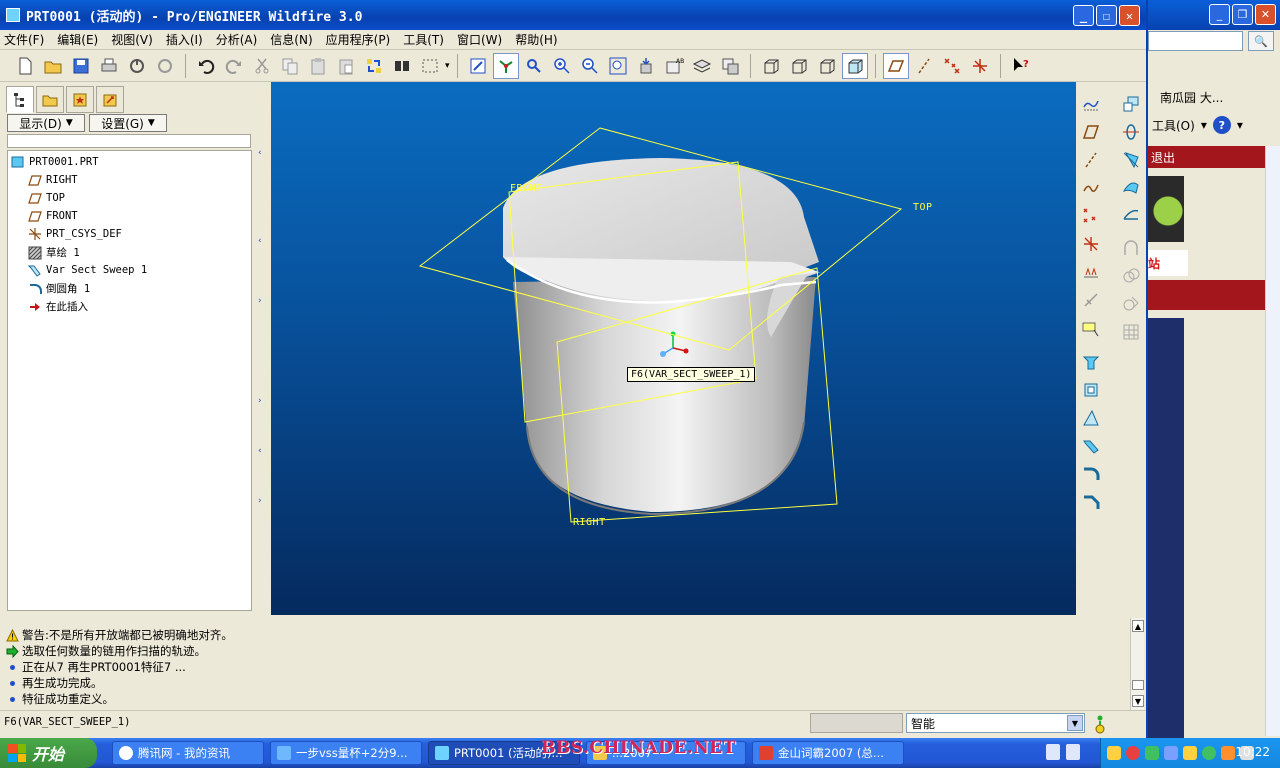 This screenshot has height=768, width=1280. I want to click on panel-splitter: ‹ ‹ › › ‹ ›, so click(262, 351).